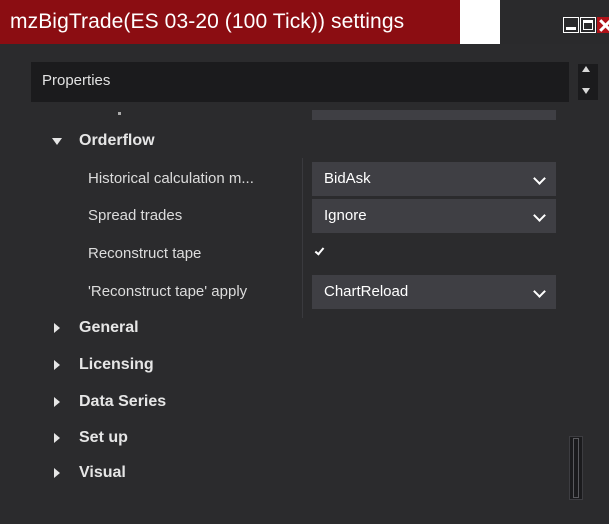 Image resolution: width=609 pixels, height=524 pixels. Describe the element at coordinates (168, 291) in the screenshot. I see `reconstruct-tape-apply-label: 'Reconstruct tape' apply` at that location.